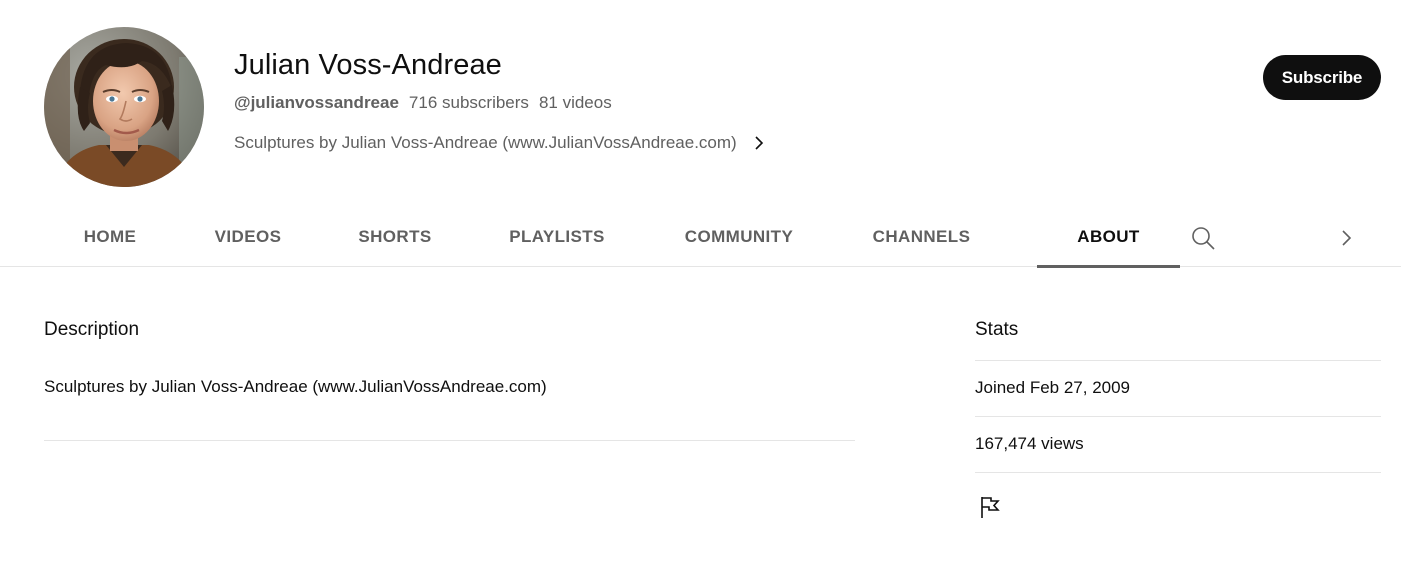  Describe the element at coordinates (368, 65) in the screenshot. I see `channel-name: Julian Voss-Andreae` at that location.